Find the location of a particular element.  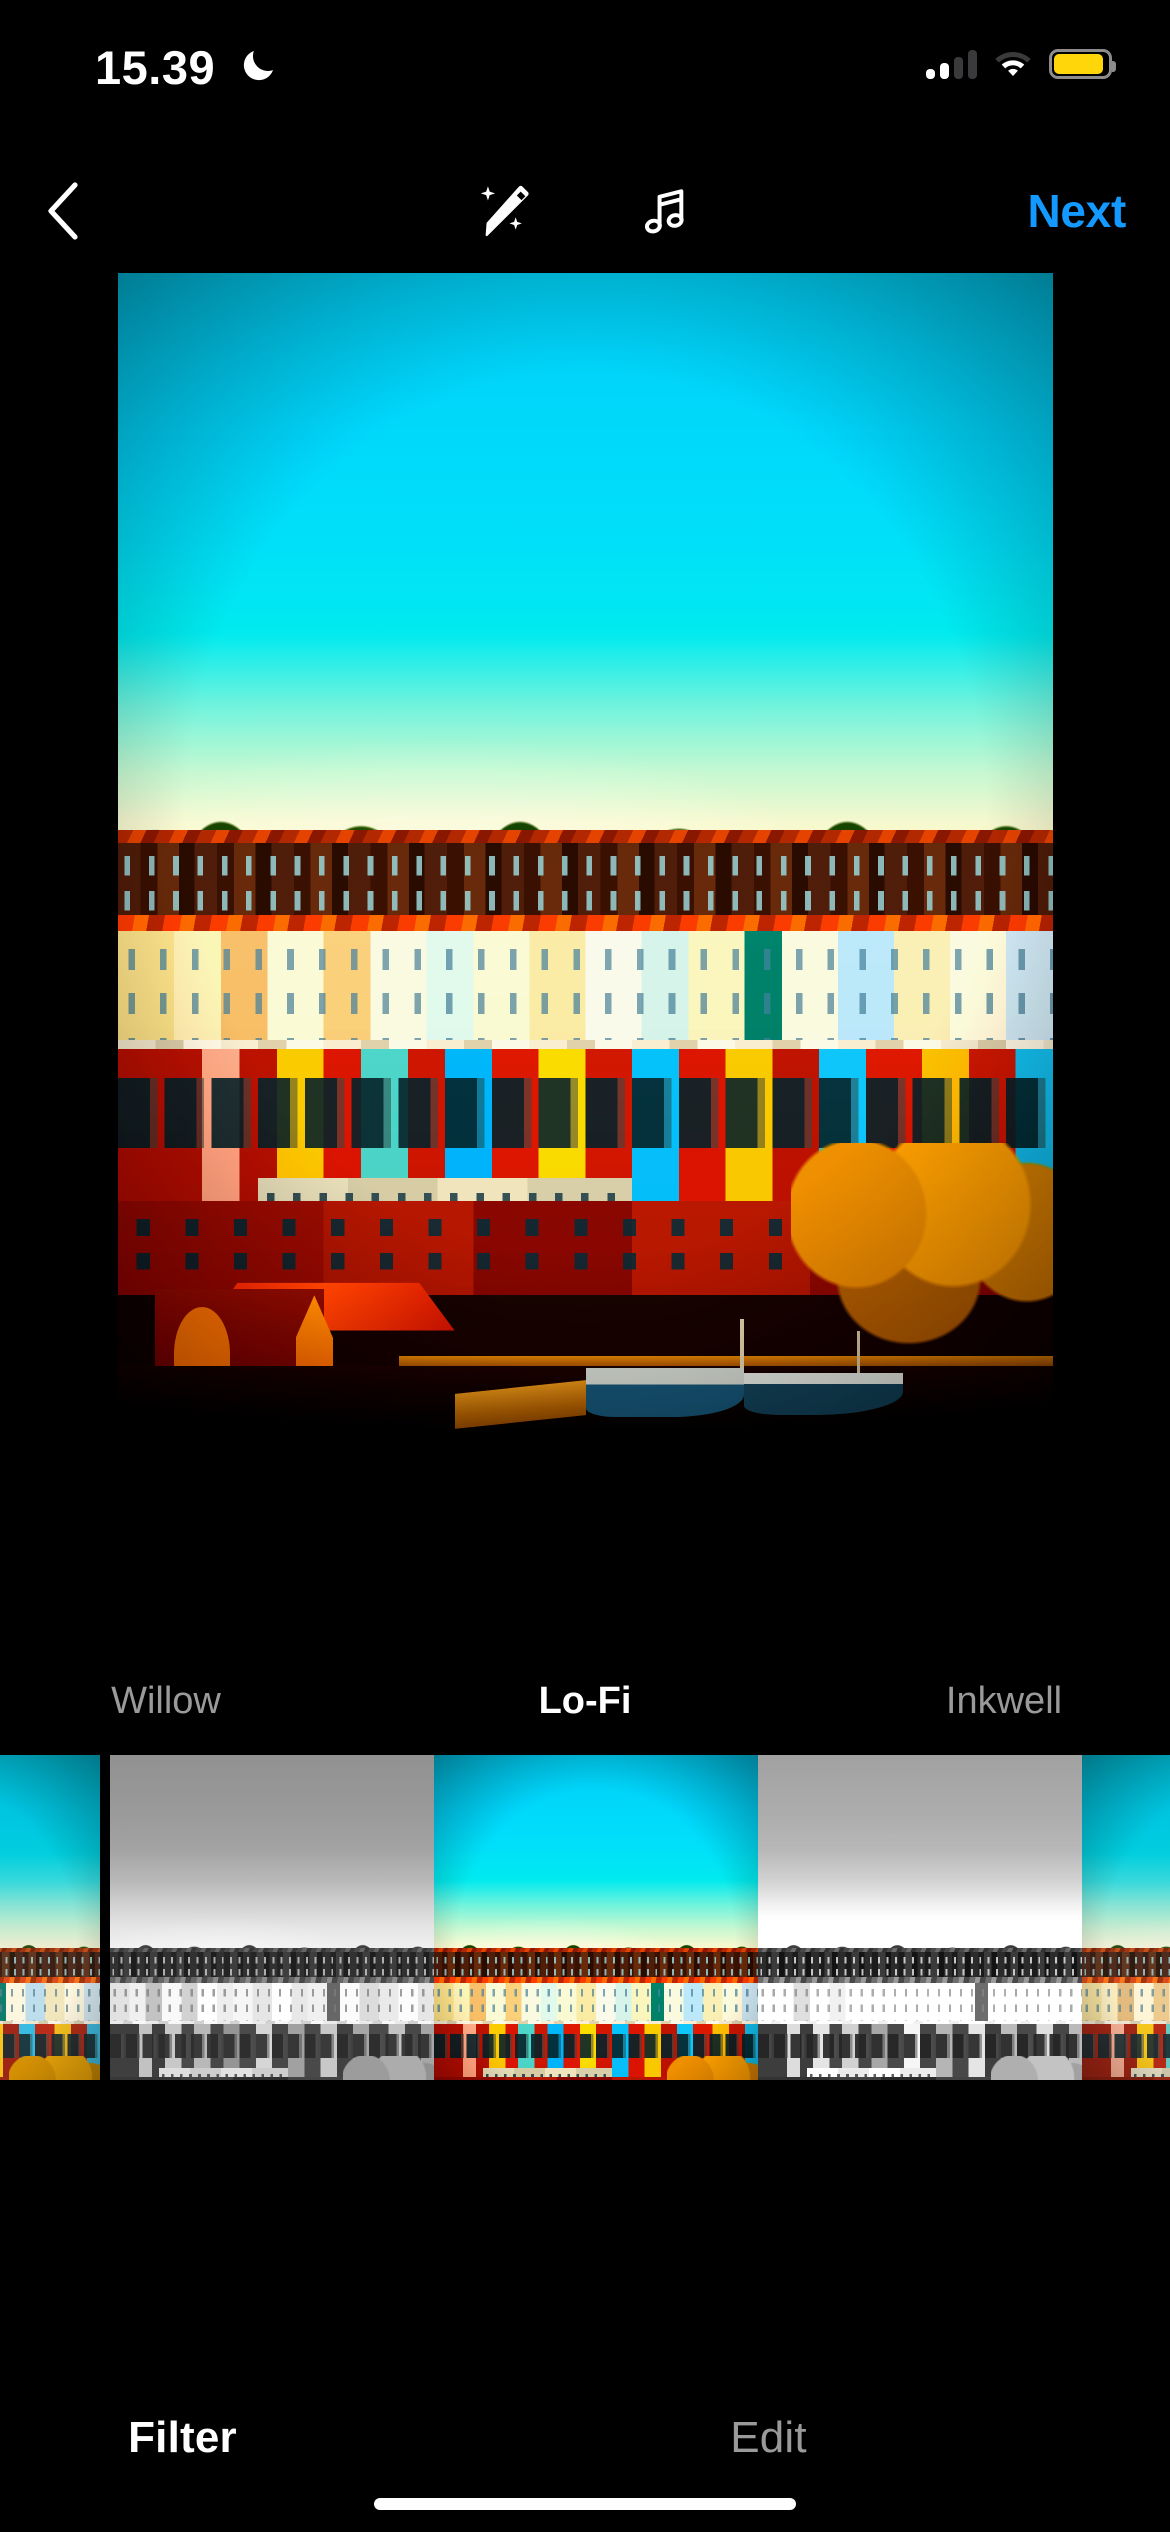

crescent-moon-icon is located at coordinates (258, 66).